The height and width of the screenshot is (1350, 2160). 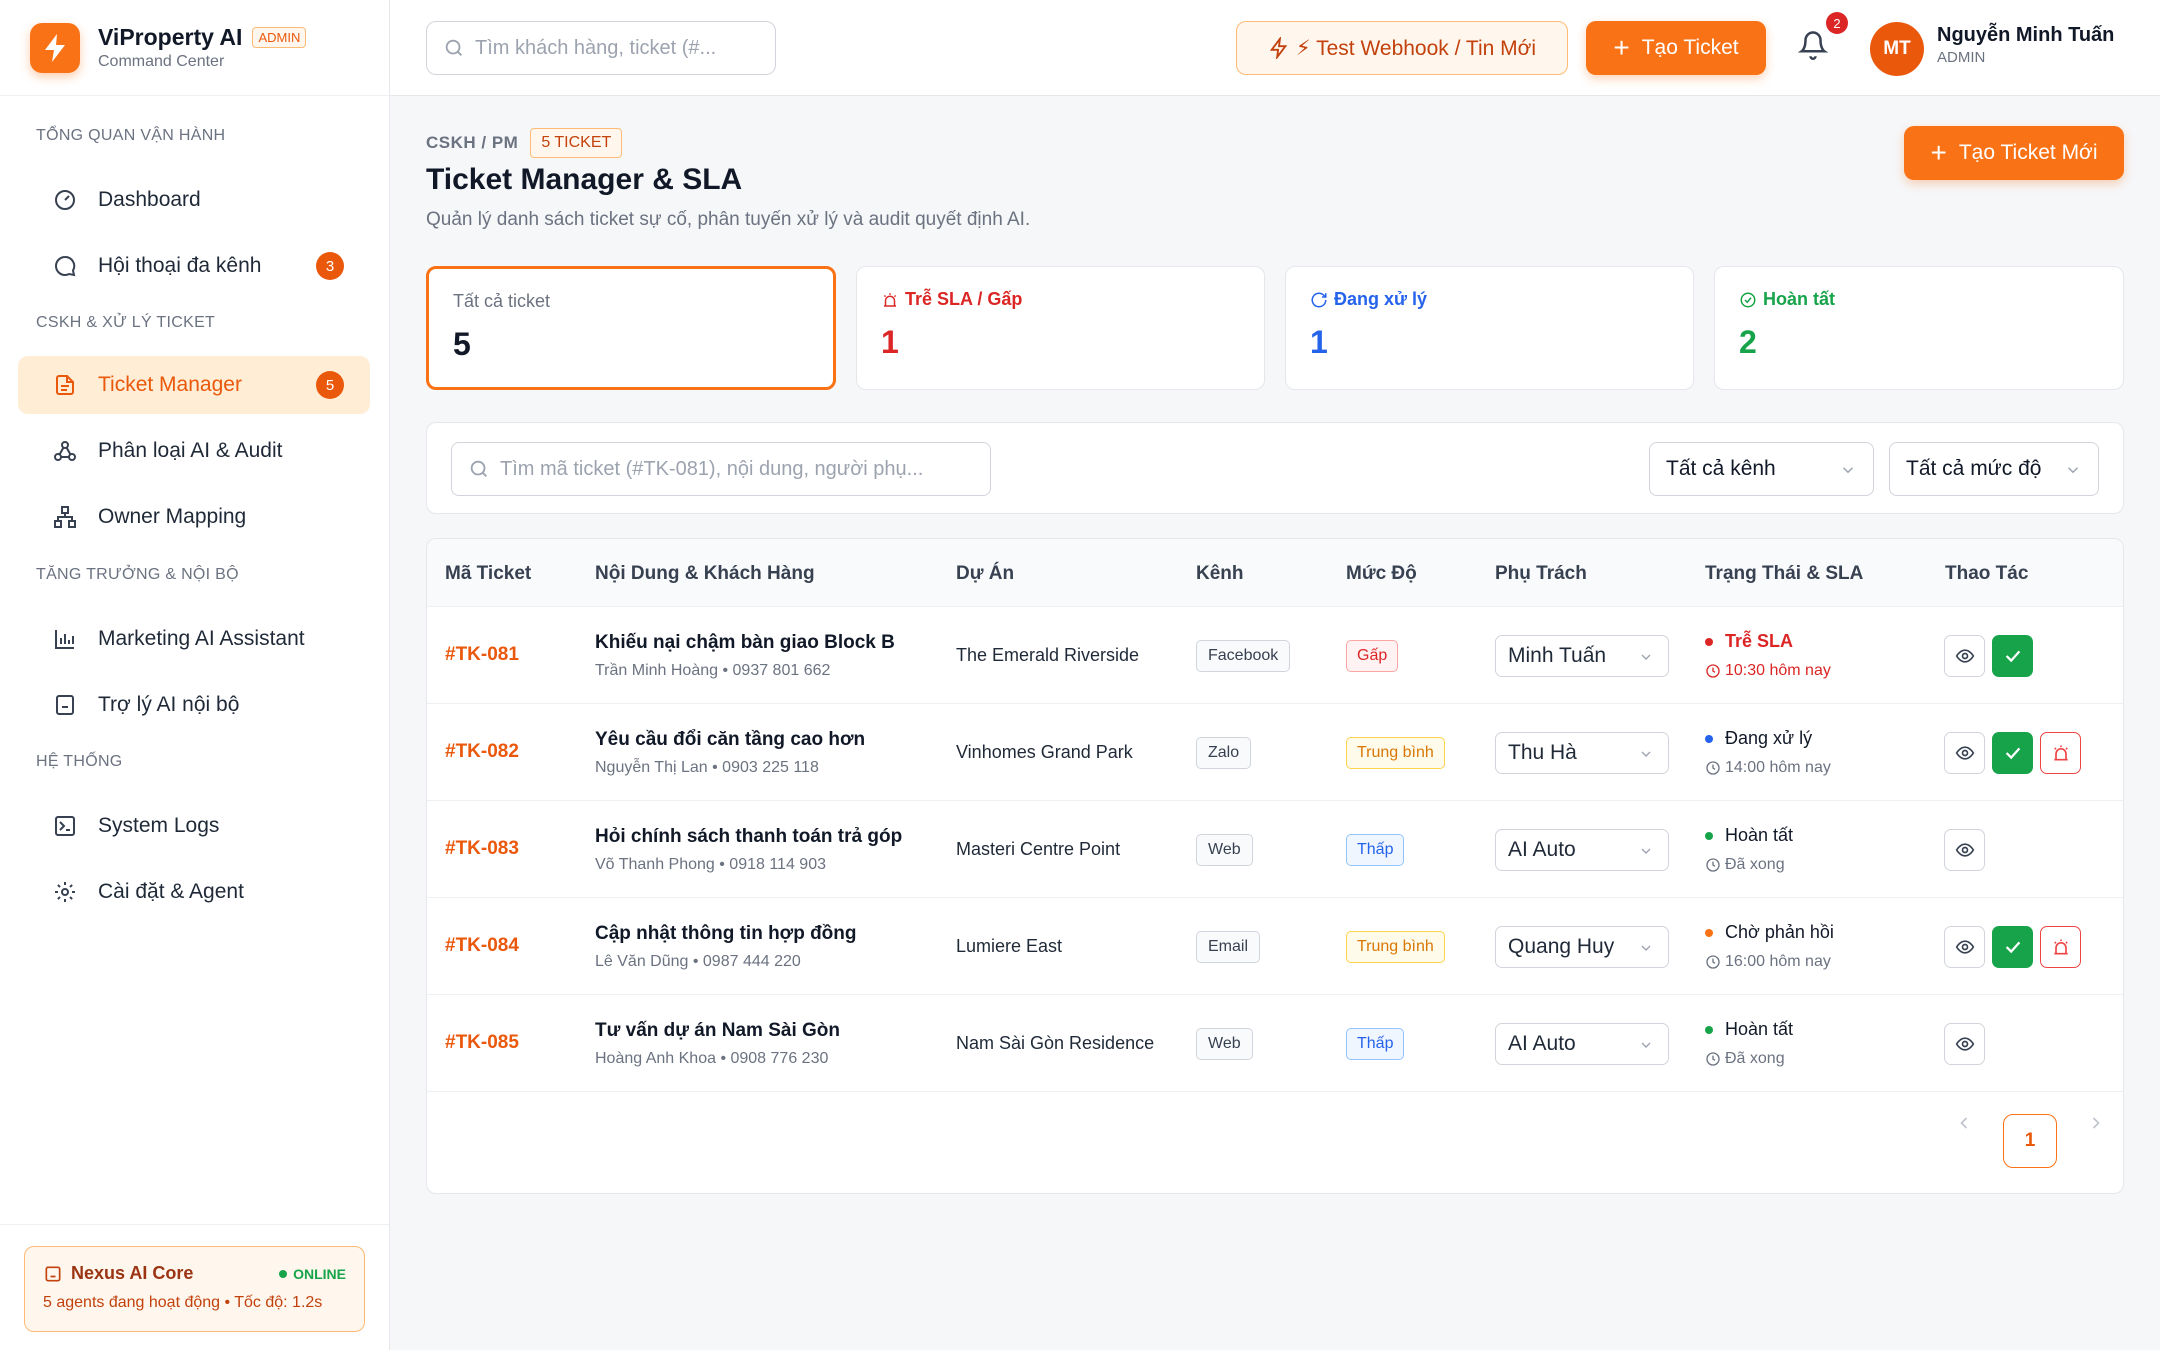 I want to click on create-ticket-button: + Tạo Ticket, so click(x=1676, y=48).